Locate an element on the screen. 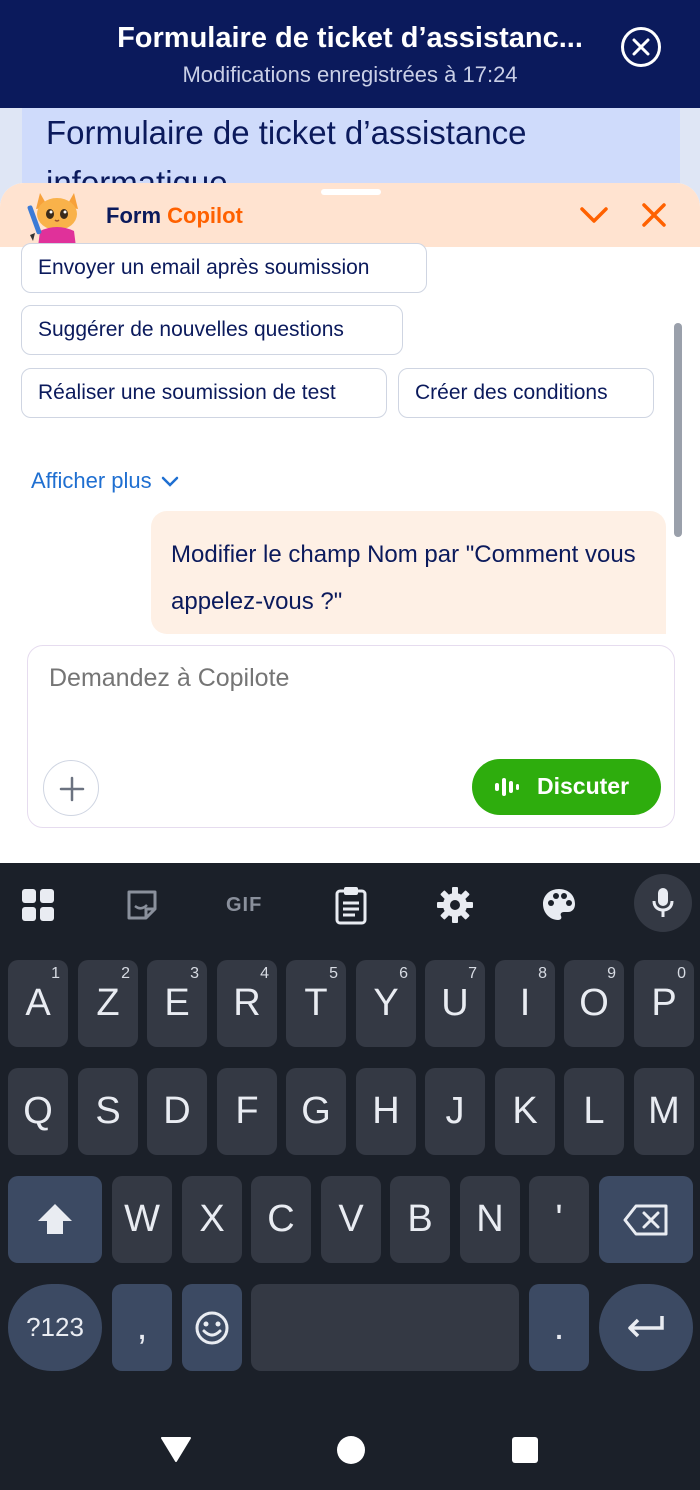 The image size is (700, 1490). key-r: R4 is located at coordinates (247, 1003).